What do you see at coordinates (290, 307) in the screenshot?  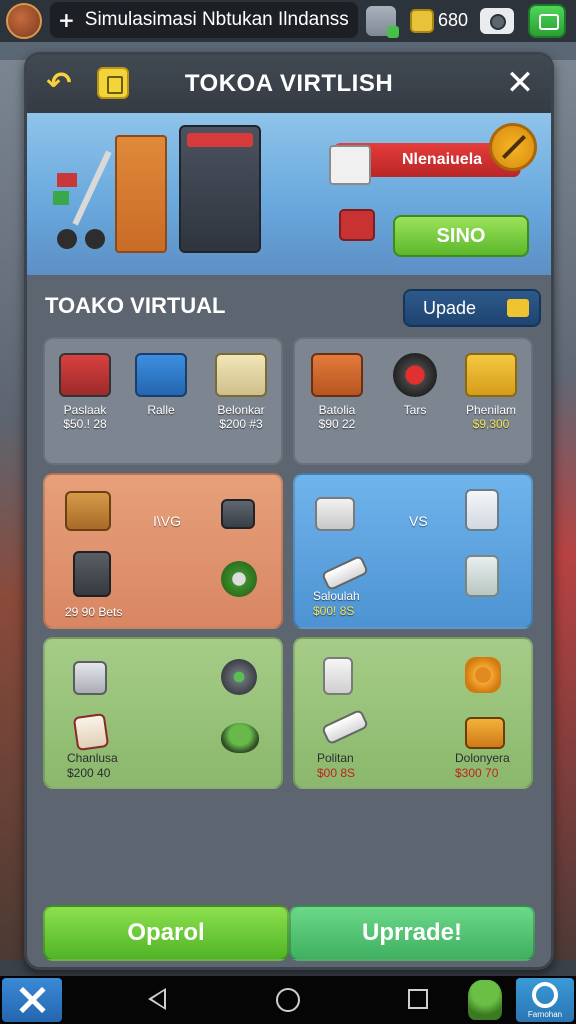 I see `section-header: TOAKO VIRTUAL Upade` at bounding box center [290, 307].